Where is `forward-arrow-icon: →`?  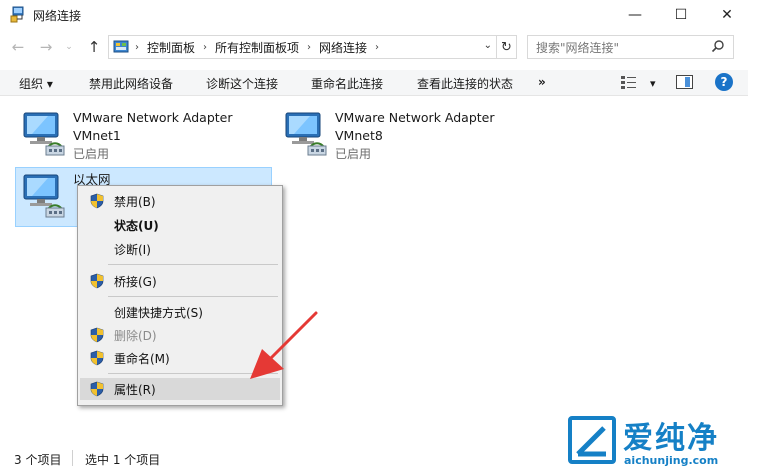 forward-arrow-icon: → is located at coordinates (46, 47).